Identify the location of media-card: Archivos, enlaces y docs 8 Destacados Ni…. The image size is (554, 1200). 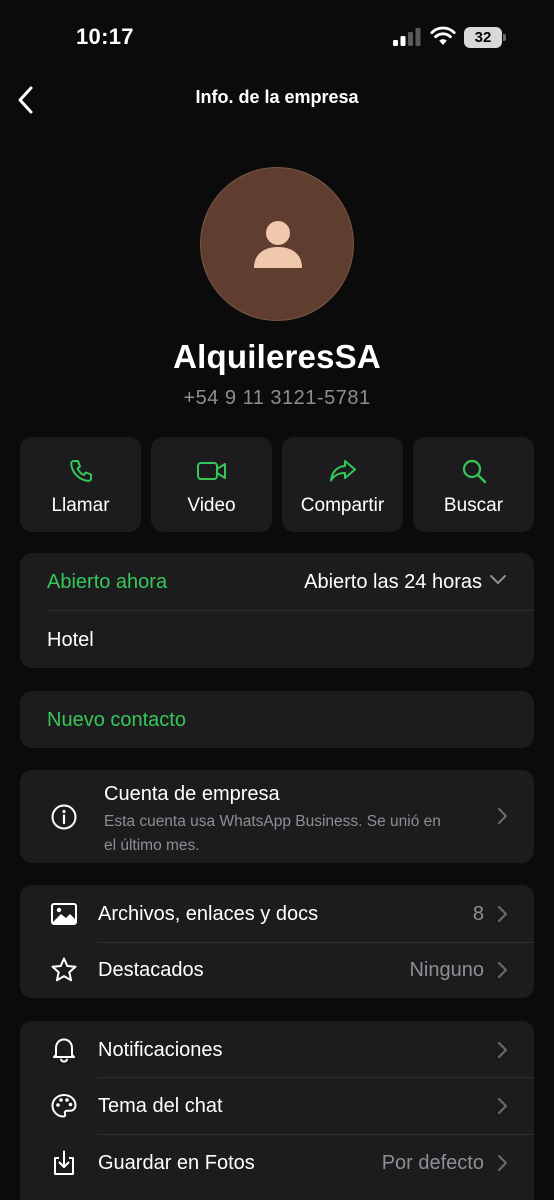
(277, 941).